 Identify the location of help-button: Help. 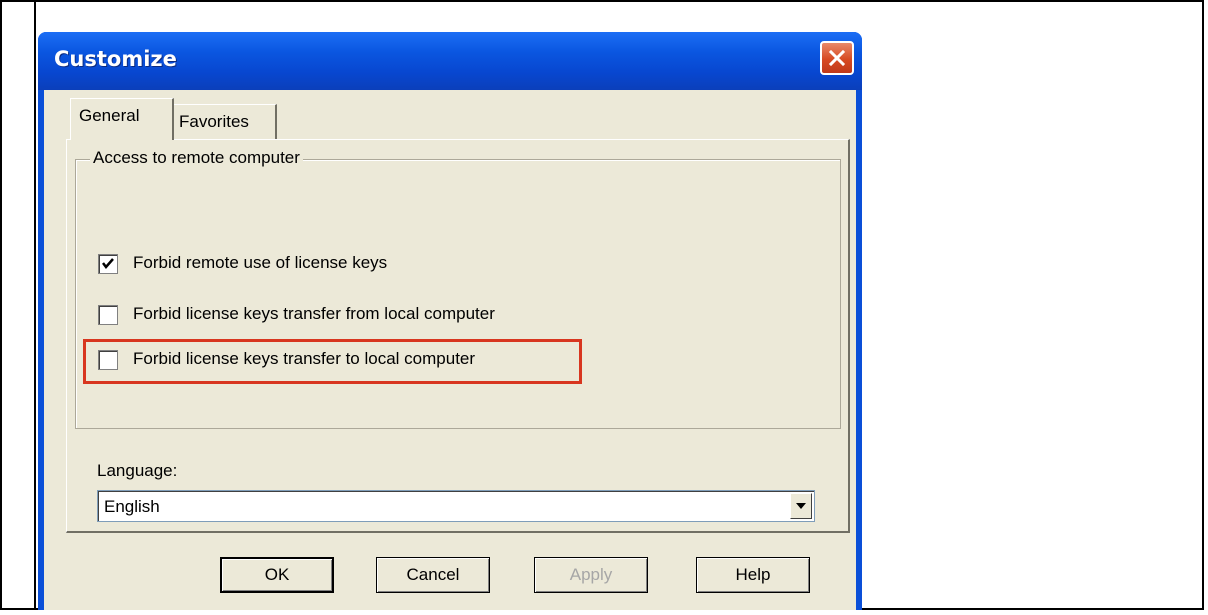
(753, 575).